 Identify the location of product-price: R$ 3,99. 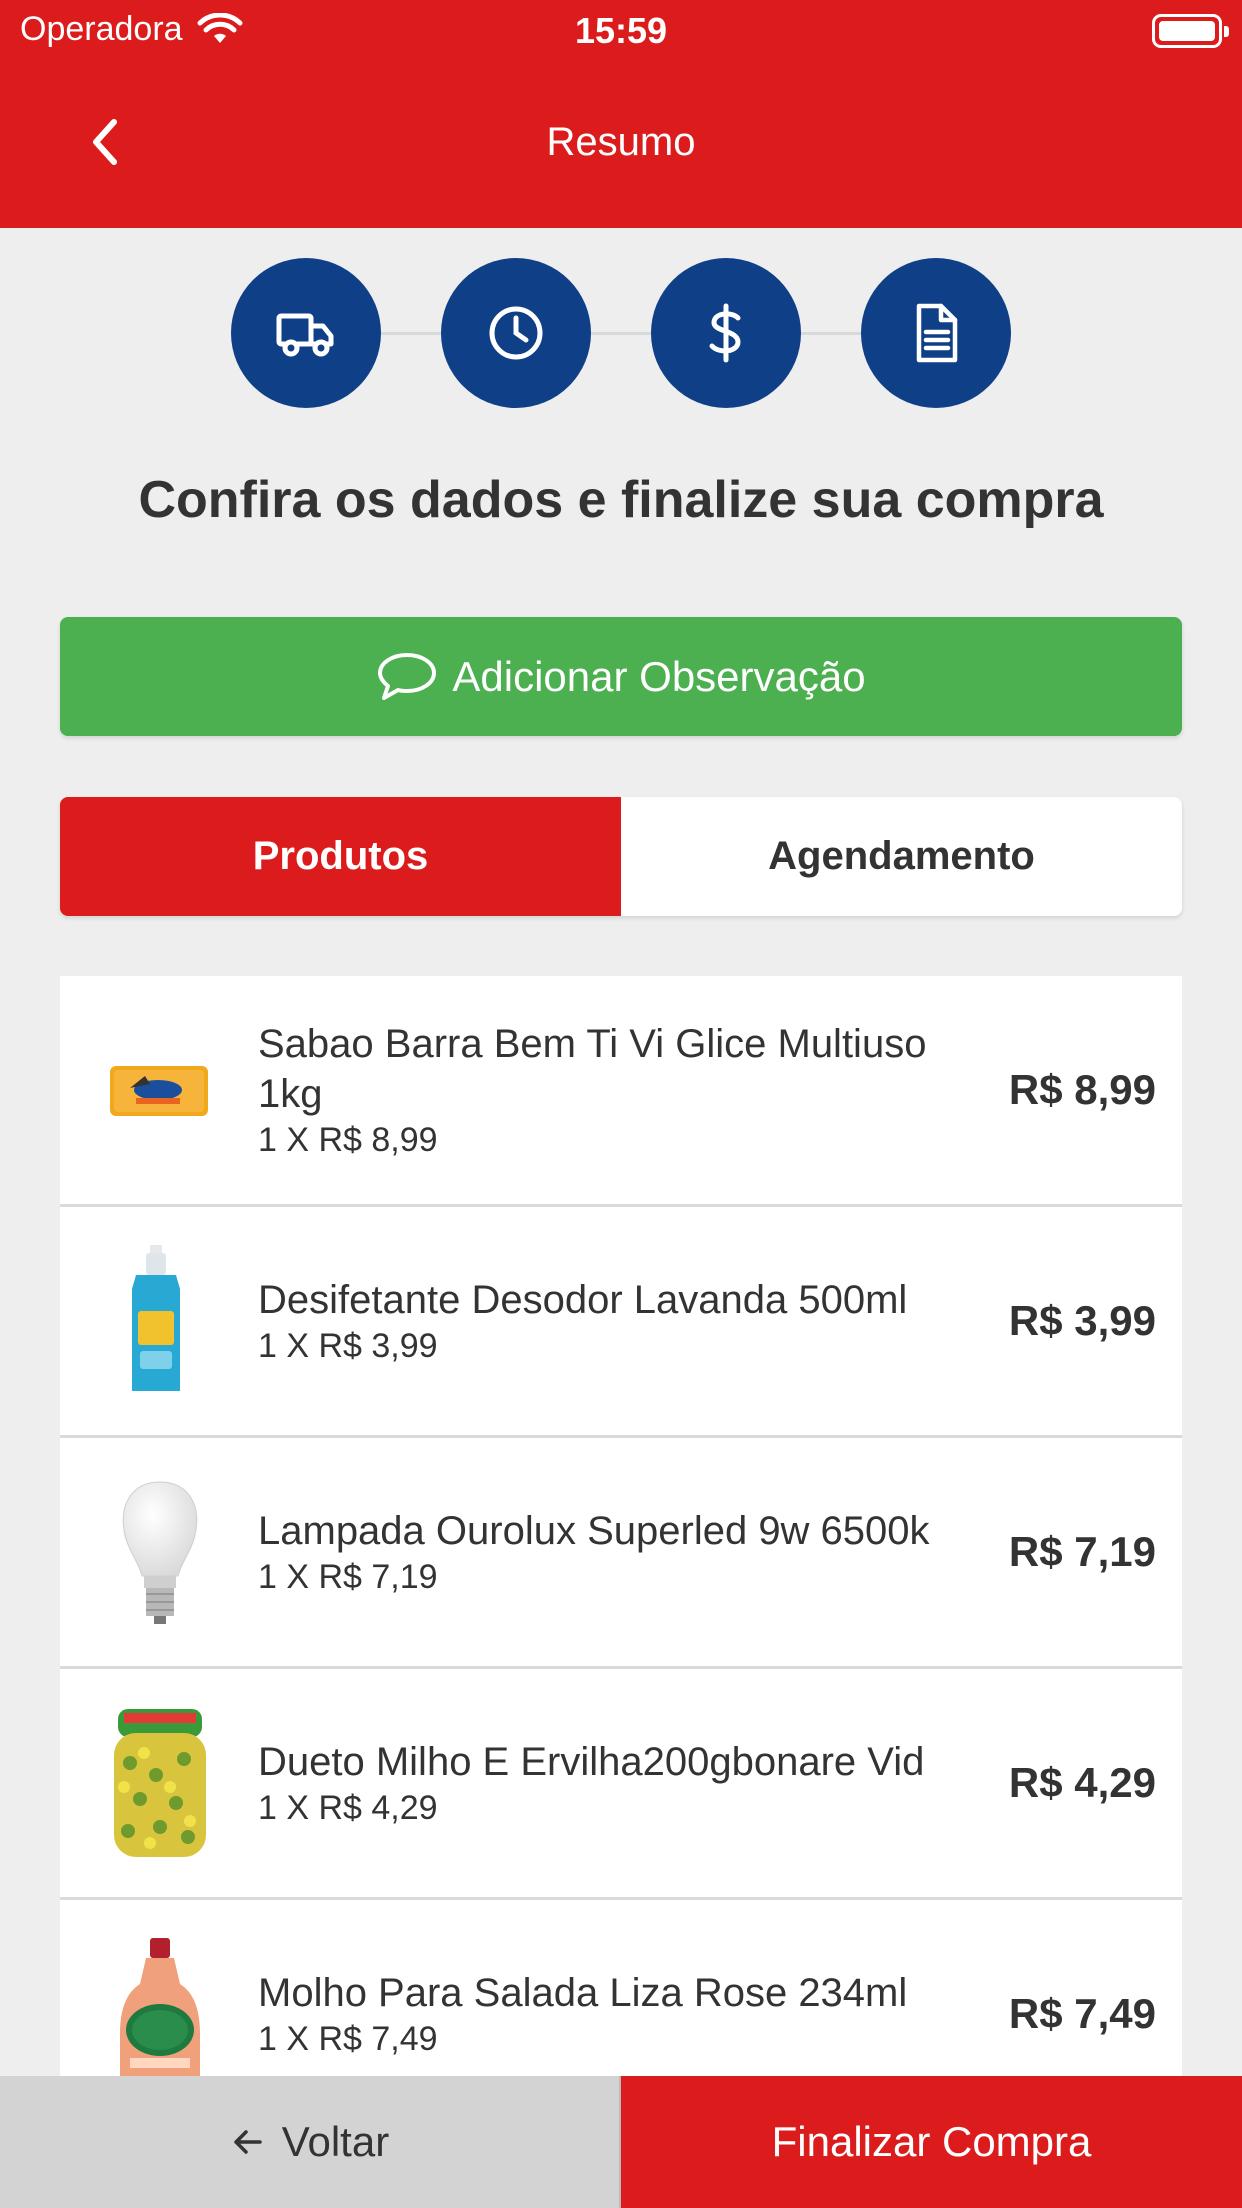
(1082, 1320).